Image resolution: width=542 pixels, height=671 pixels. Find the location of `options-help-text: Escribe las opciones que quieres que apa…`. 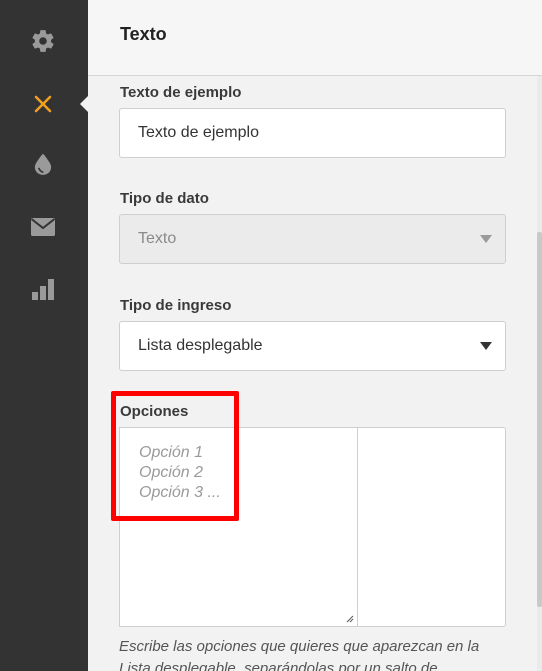

options-help-text: Escribe las opciones que quieres que apa… is located at coordinates (299, 654).